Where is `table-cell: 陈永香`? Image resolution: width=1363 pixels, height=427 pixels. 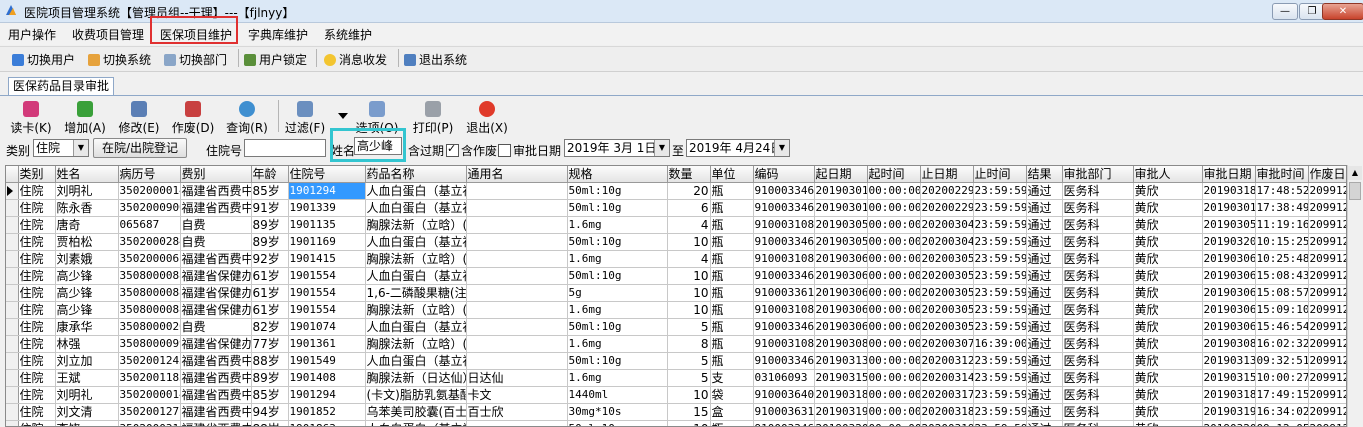 table-cell: 陈永香 is located at coordinates (87, 208).